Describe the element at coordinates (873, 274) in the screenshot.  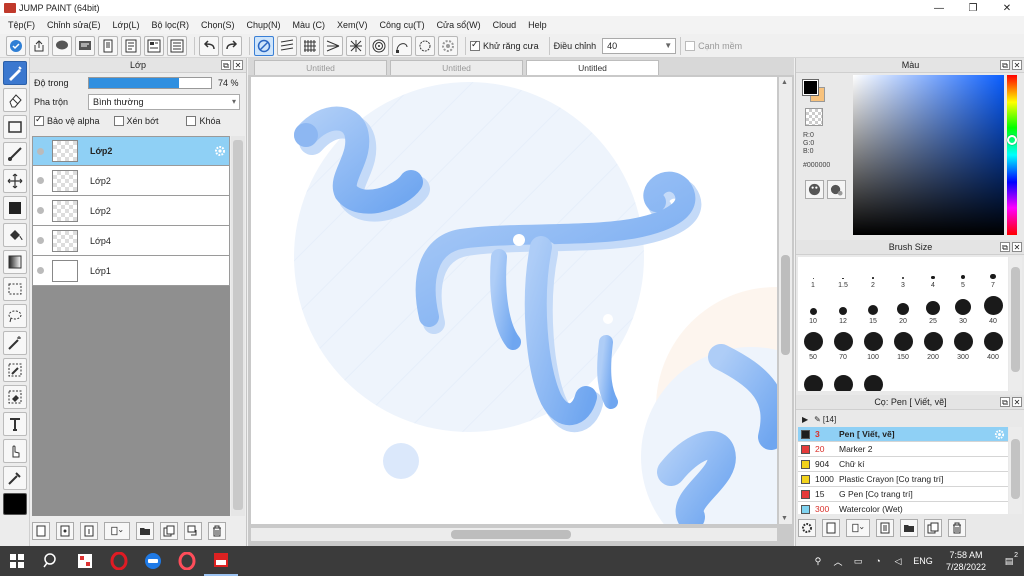
I see `brush-size-cell: 2` at that location.